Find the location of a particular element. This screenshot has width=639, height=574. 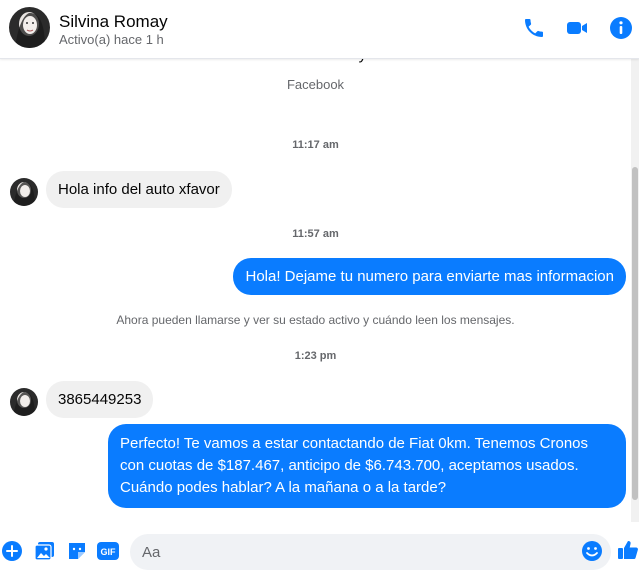

gif-icon: GIF is located at coordinates (108, 551).